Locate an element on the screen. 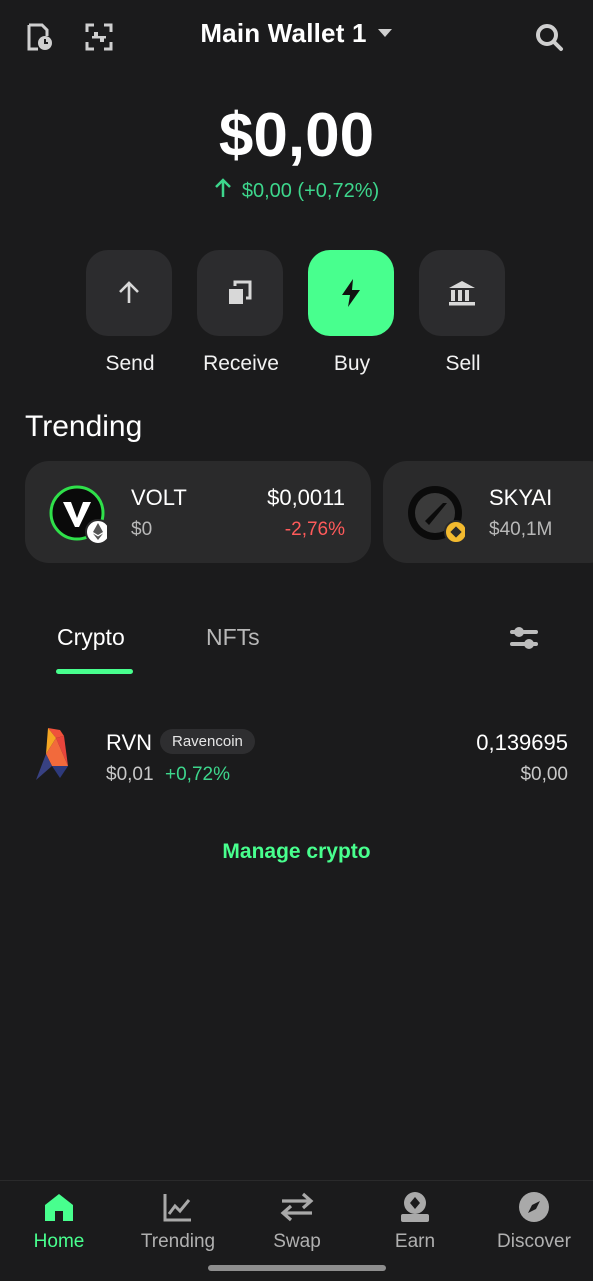 The image size is (593, 1281). send-button: Send is located at coordinates (130, 313).